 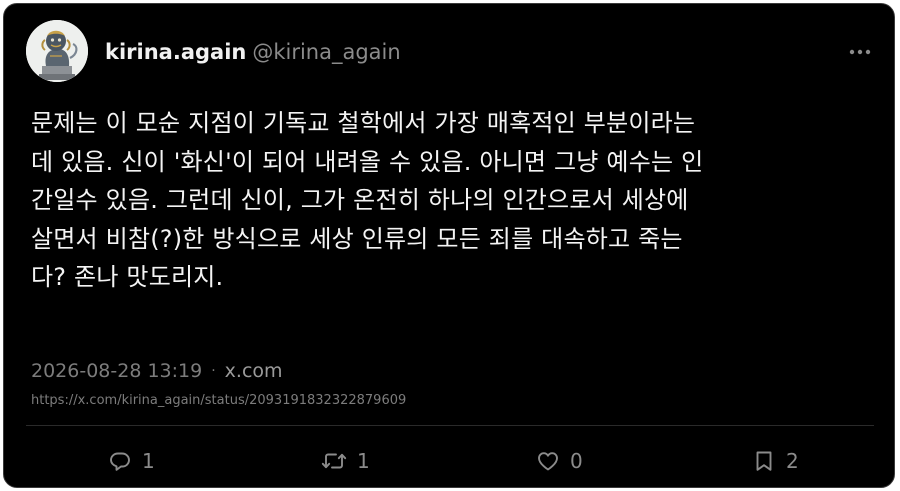 I want to click on post-source: x.com, so click(x=254, y=371).